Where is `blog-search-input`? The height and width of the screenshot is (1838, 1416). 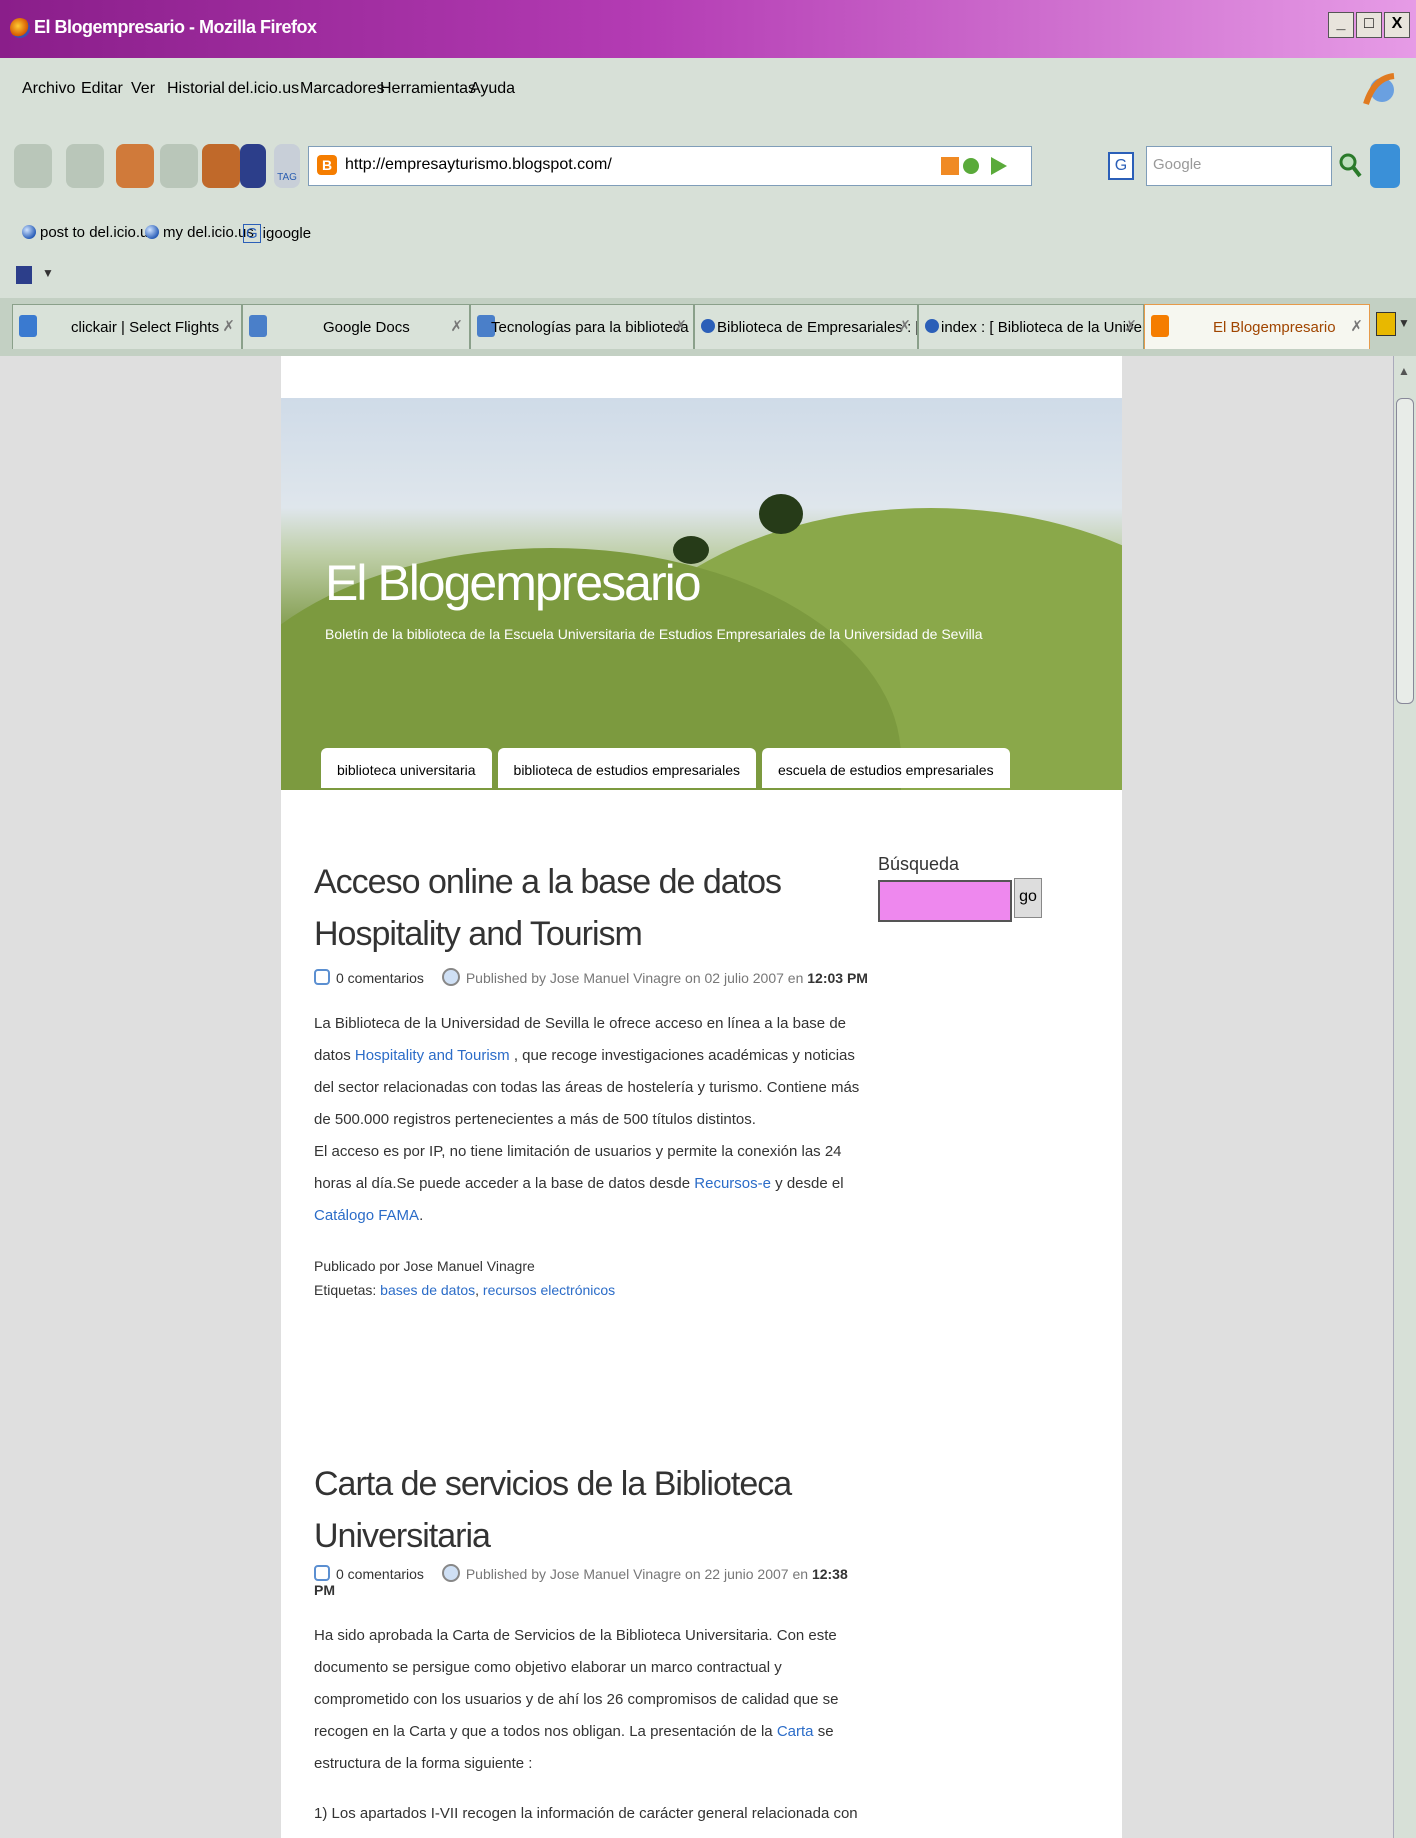 blog-search-input is located at coordinates (945, 901).